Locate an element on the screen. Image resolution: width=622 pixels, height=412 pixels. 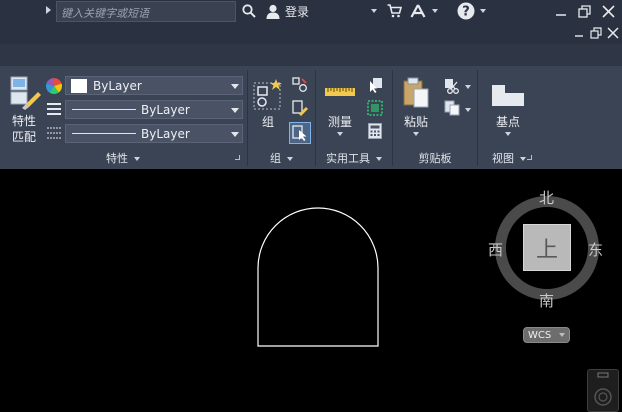
groups-panel-title-text: 组 is located at coordinates (275, 158).